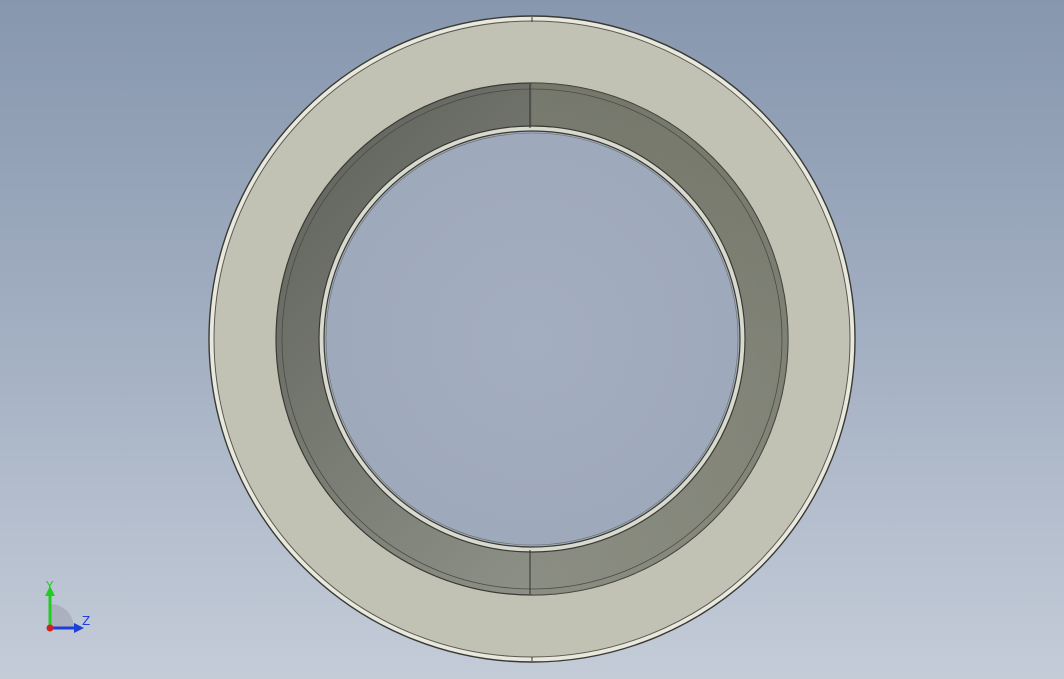  What do you see at coordinates (50, 628) in the screenshot?
I see `origin-dot-icon` at bounding box center [50, 628].